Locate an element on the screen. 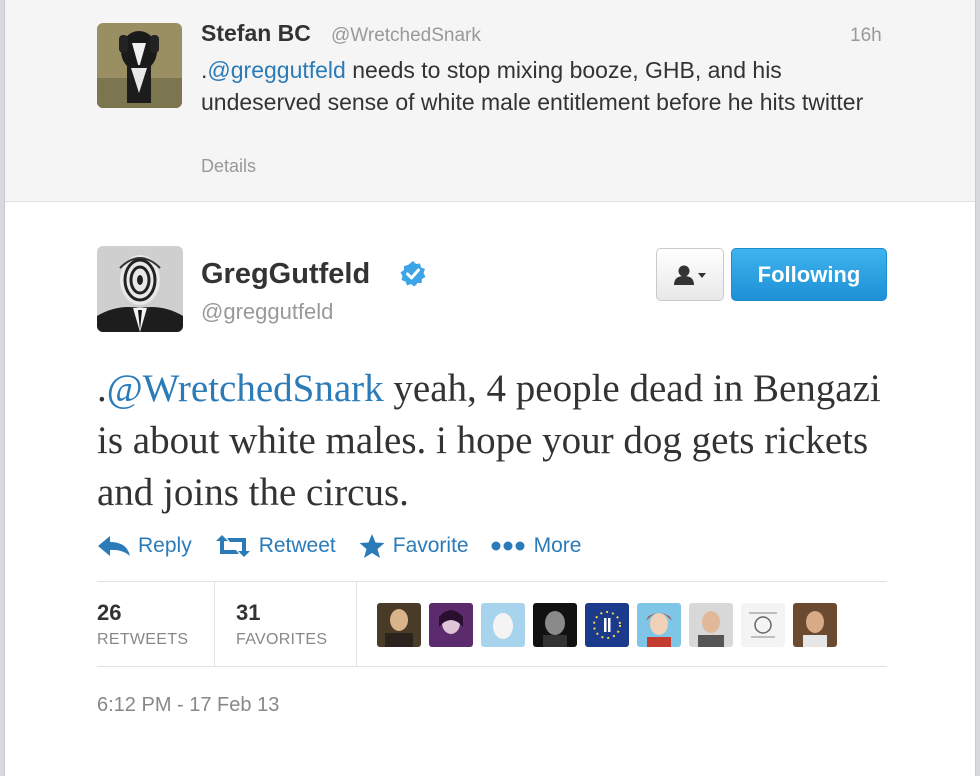 This screenshot has width=980, height=776. more-label: More is located at coordinates (557, 545).